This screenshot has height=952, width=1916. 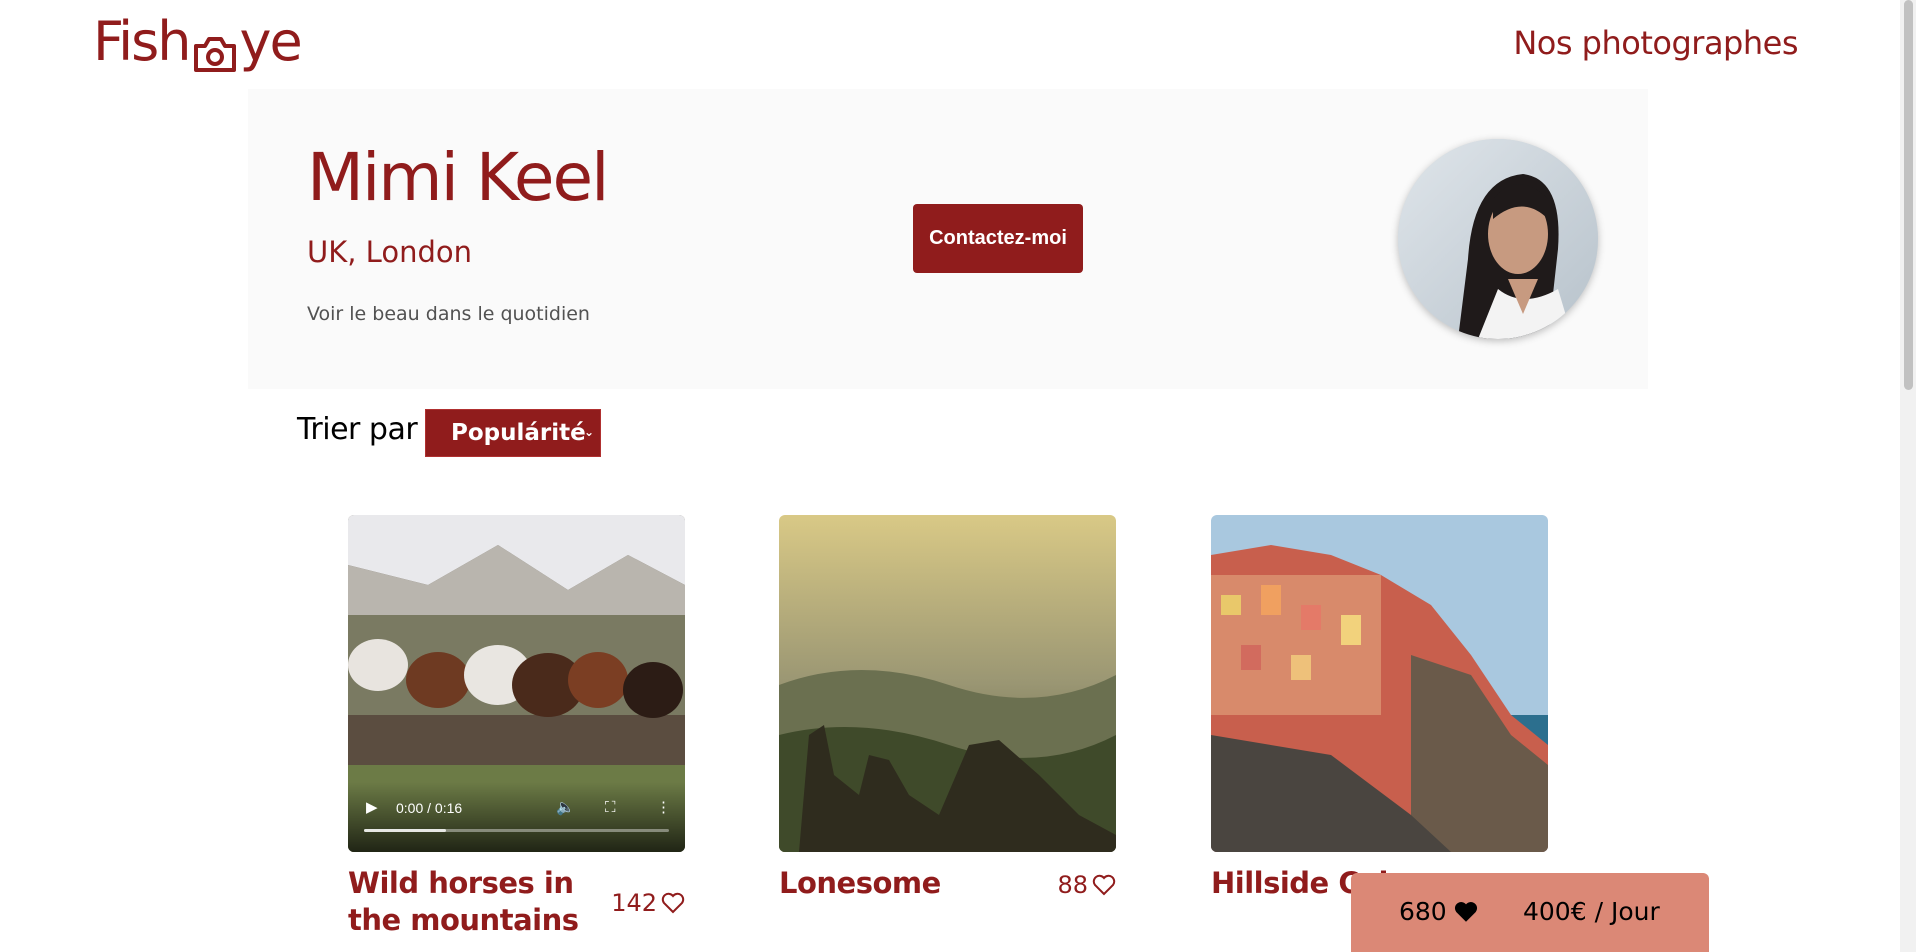 I want to click on media-card: Lonesome 88, so click(x=947, y=707).